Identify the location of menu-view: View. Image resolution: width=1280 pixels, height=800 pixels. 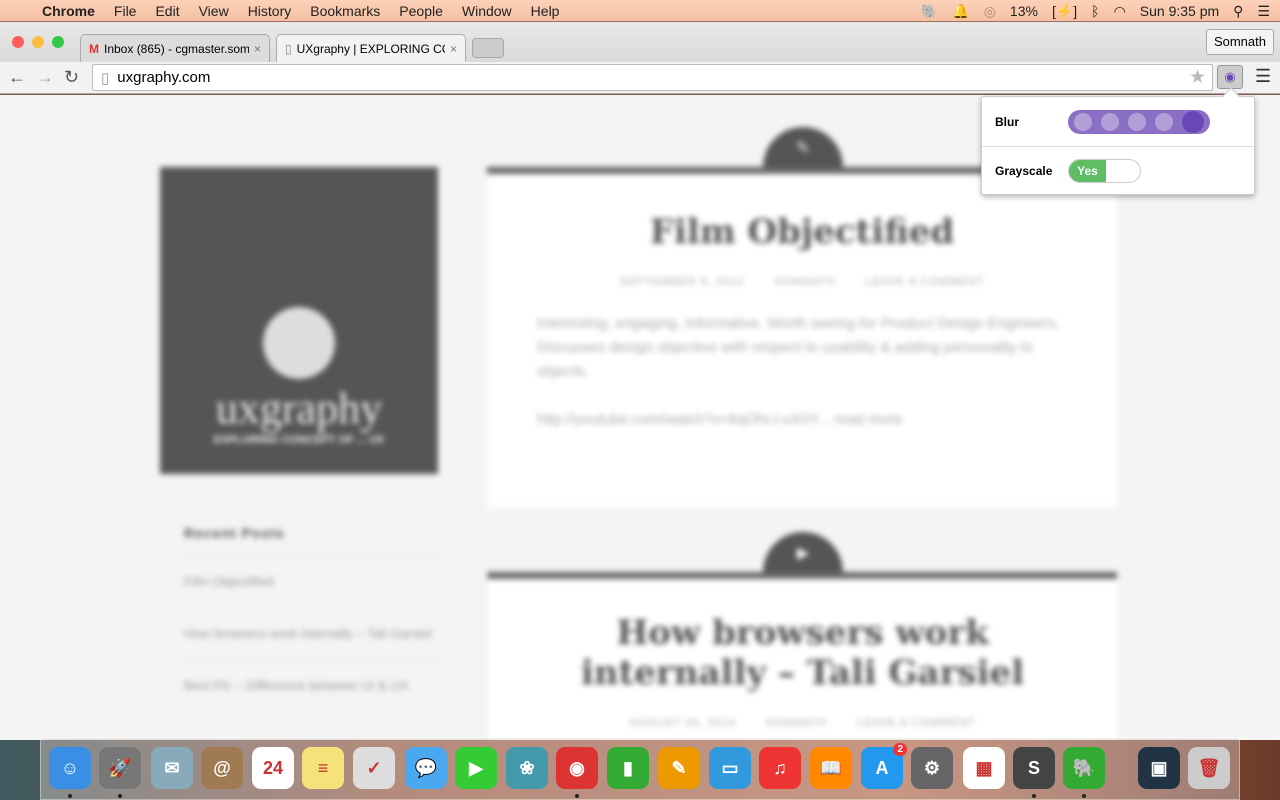
(214, 11).